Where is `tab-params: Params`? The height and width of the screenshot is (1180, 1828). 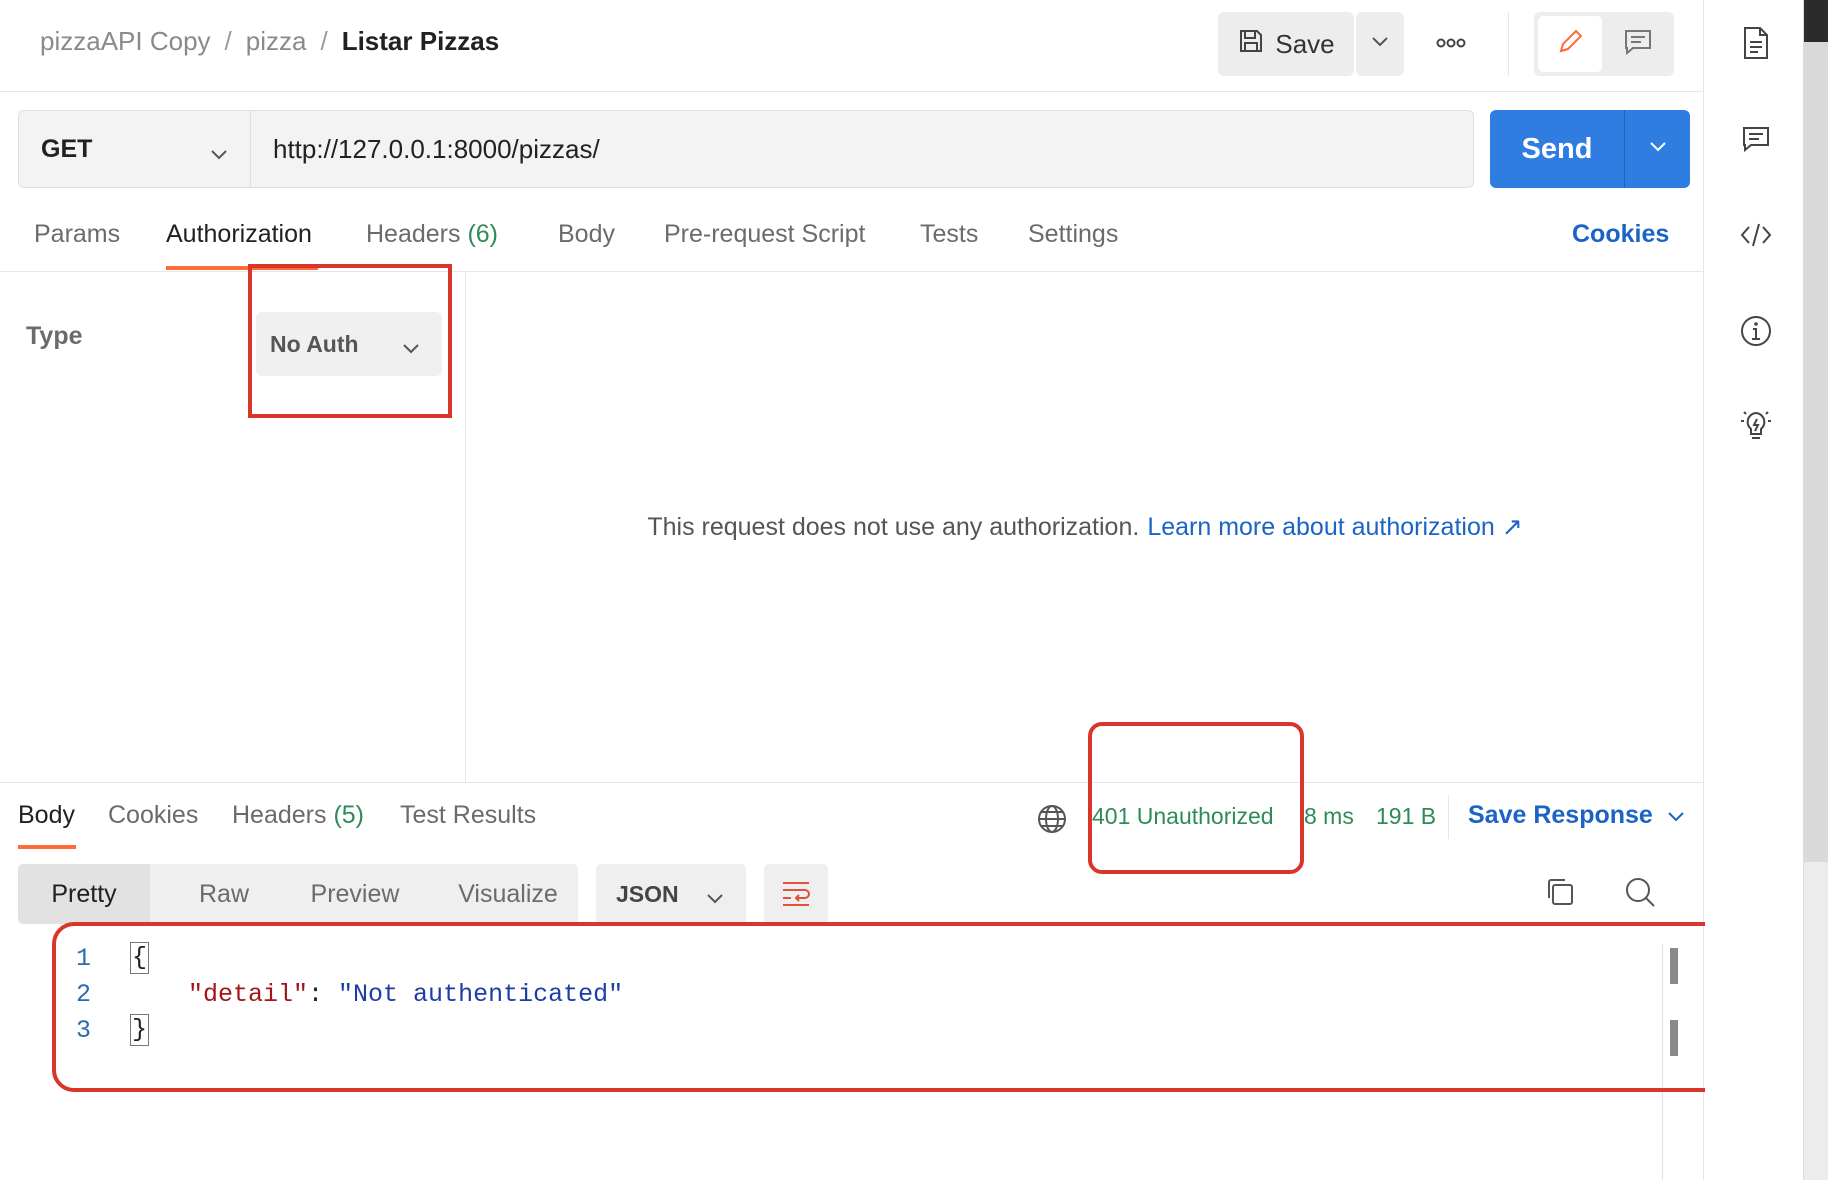
tab-params: Params is located at coordinates (77, 234).